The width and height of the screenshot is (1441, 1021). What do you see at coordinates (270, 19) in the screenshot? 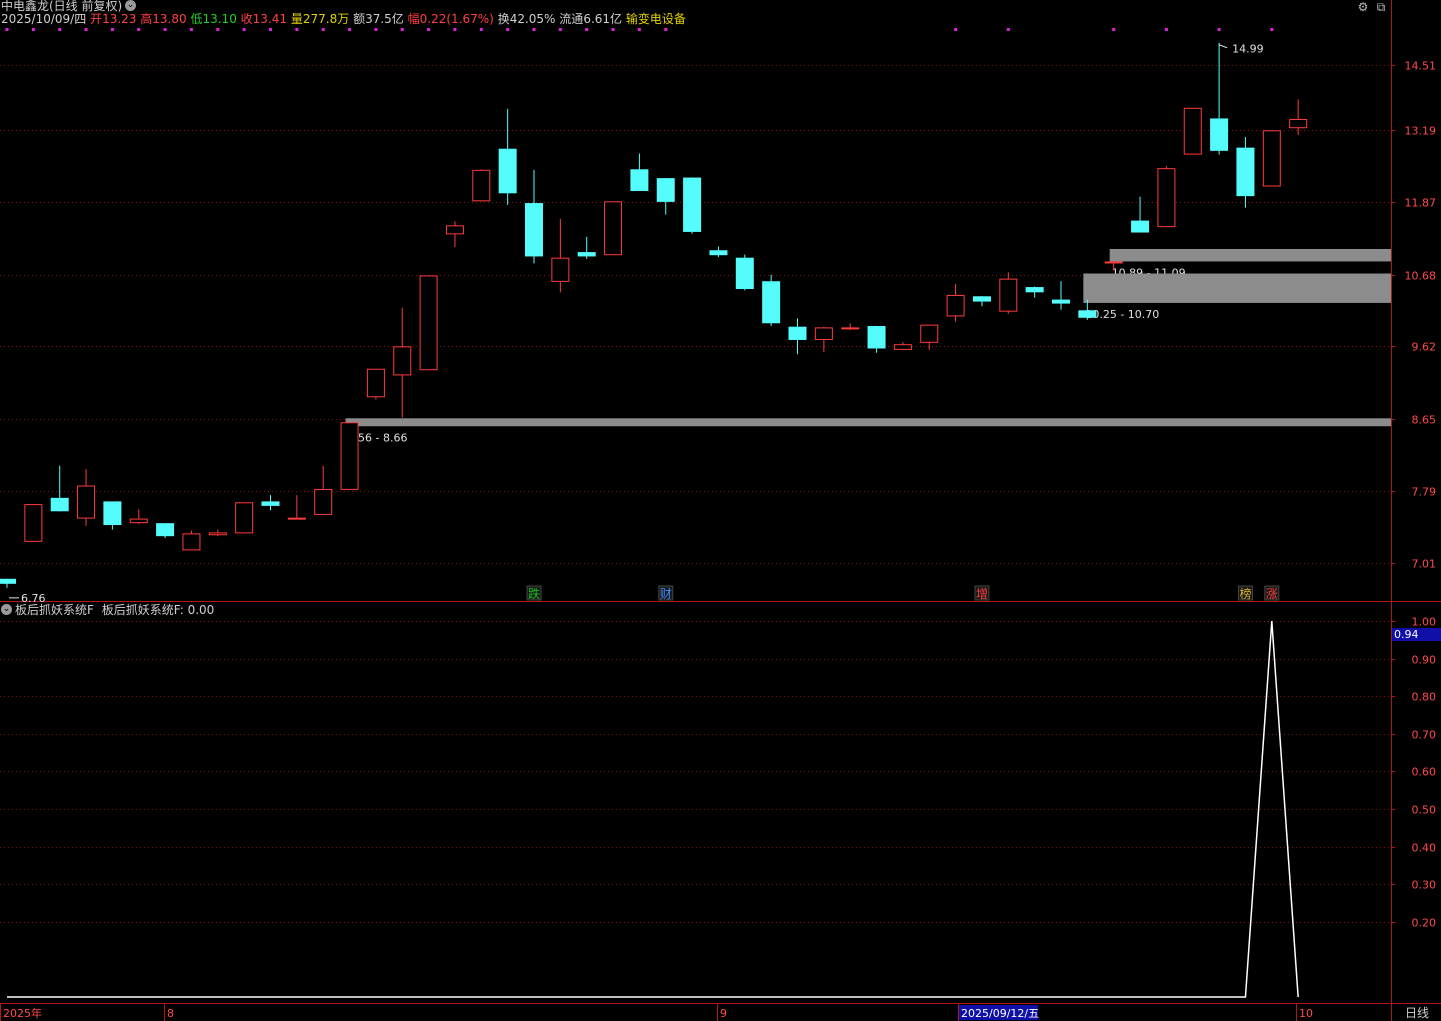
I see `quote-close: 13.41` at bounding box center [270, 19].